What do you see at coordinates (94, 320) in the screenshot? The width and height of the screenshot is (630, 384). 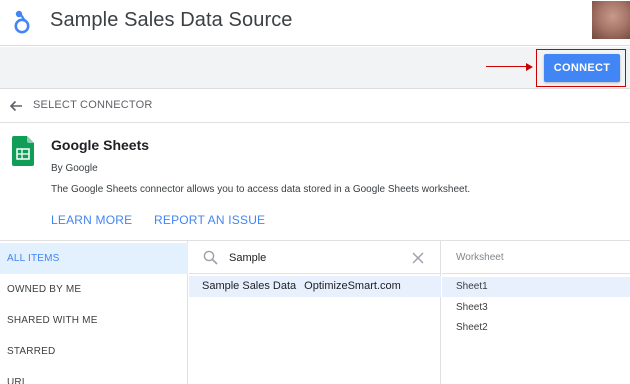 I see `sidebar-item-shared-with-me: SHARED WITH ME` at bounding box center [94, 320].